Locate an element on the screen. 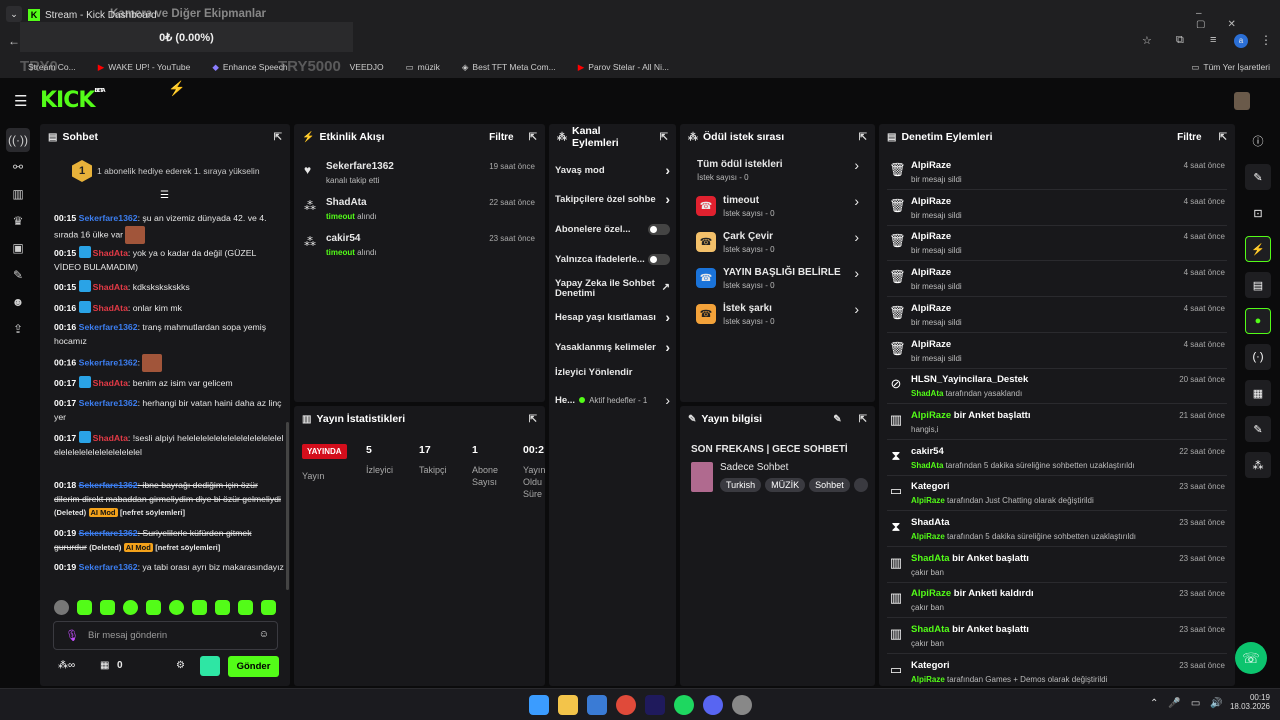 Image resolution: width=1280 pixels, height=720 pixels. chrome-icon is located at coordinates (626, 705).